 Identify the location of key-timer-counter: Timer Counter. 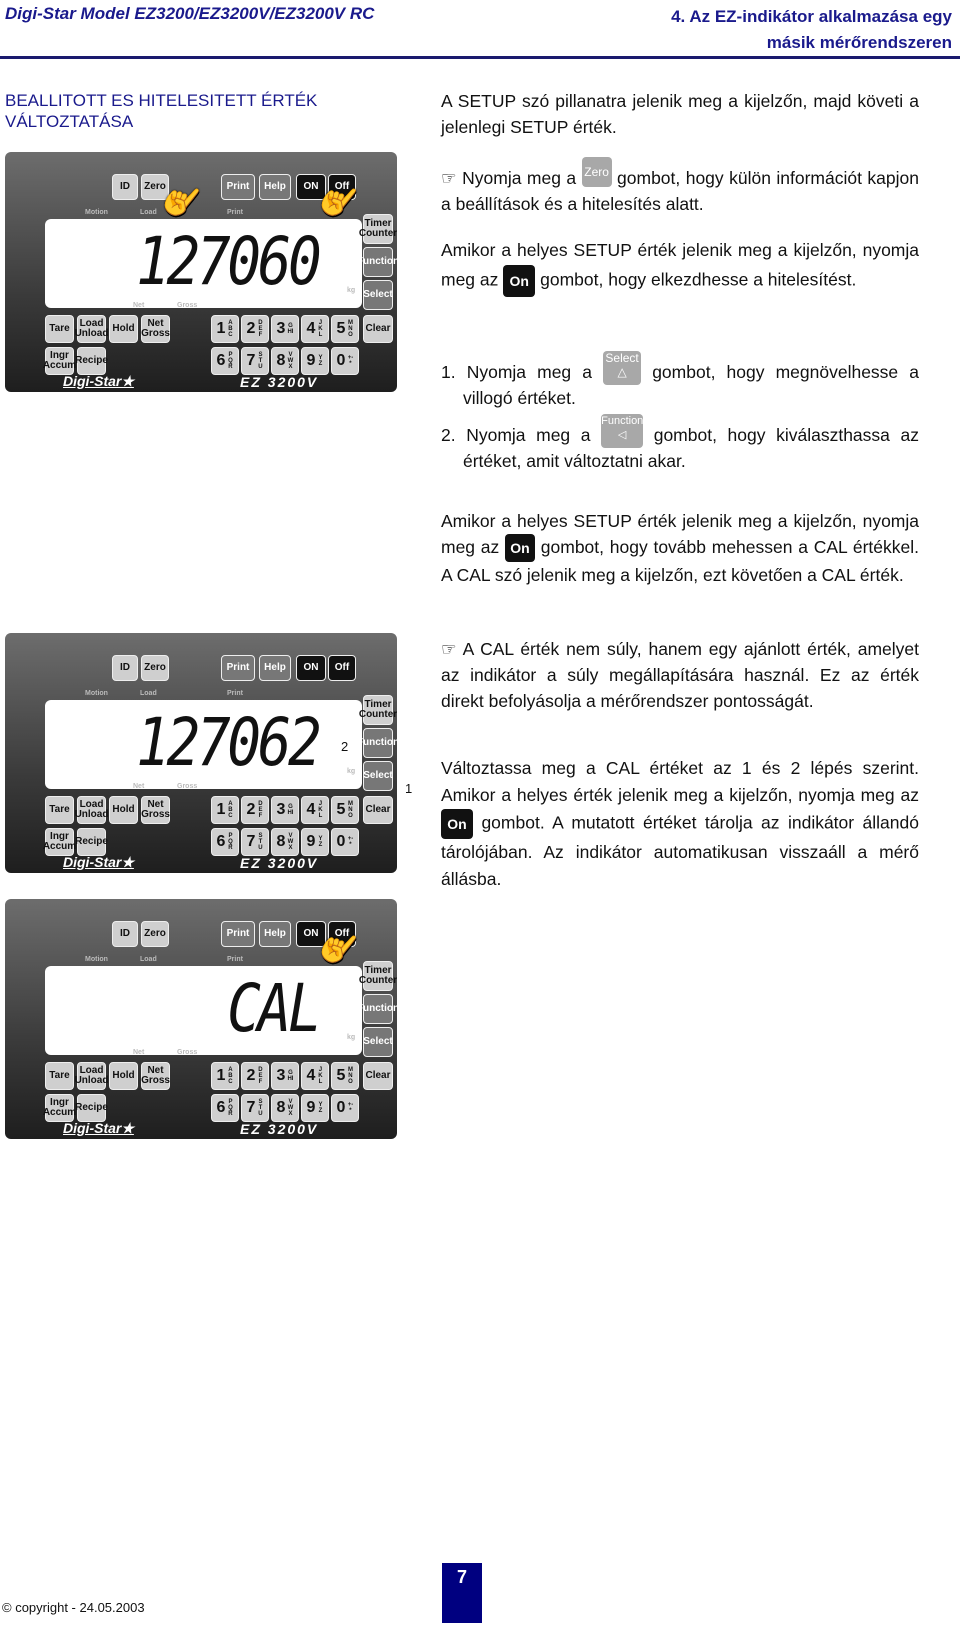
(378, 976).